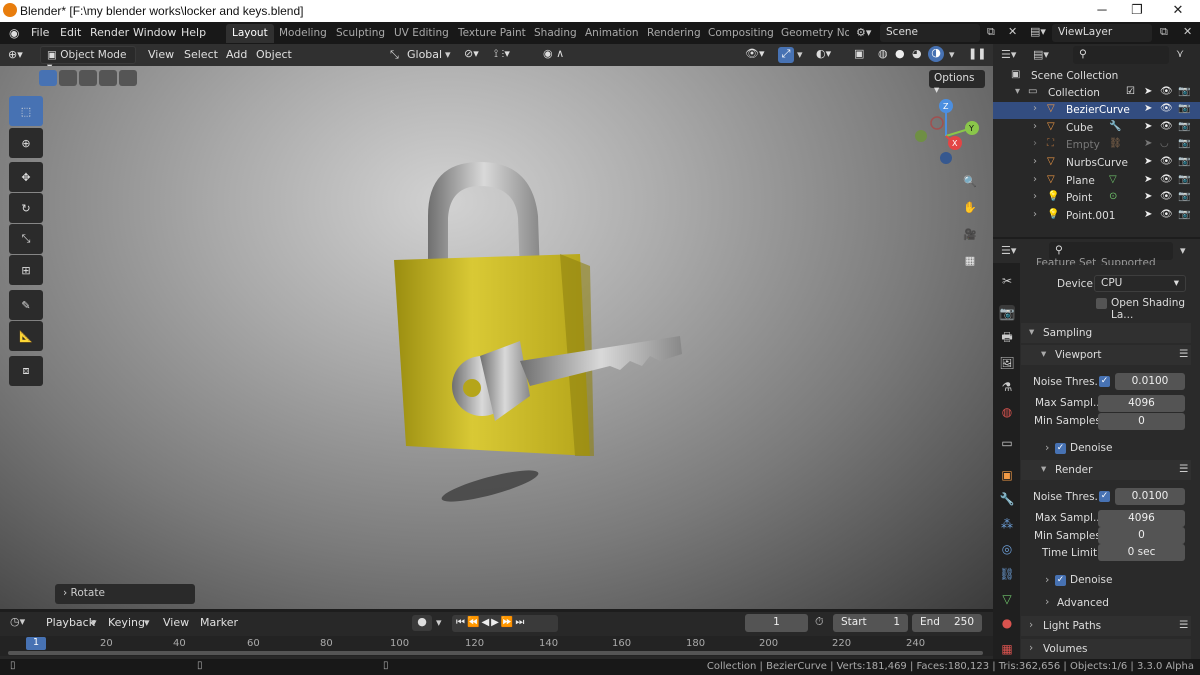  What do you see at coordinates (1183, 469) in the screenshot?
I see `list-icon: ☰` at bounding box center [1183, 469].